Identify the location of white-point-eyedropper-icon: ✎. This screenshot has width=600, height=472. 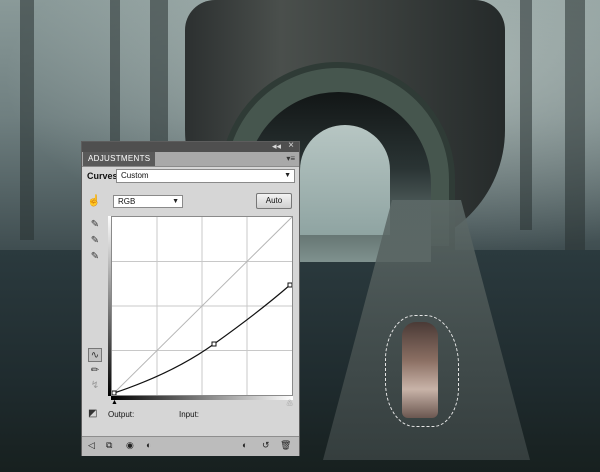
(95, 257).